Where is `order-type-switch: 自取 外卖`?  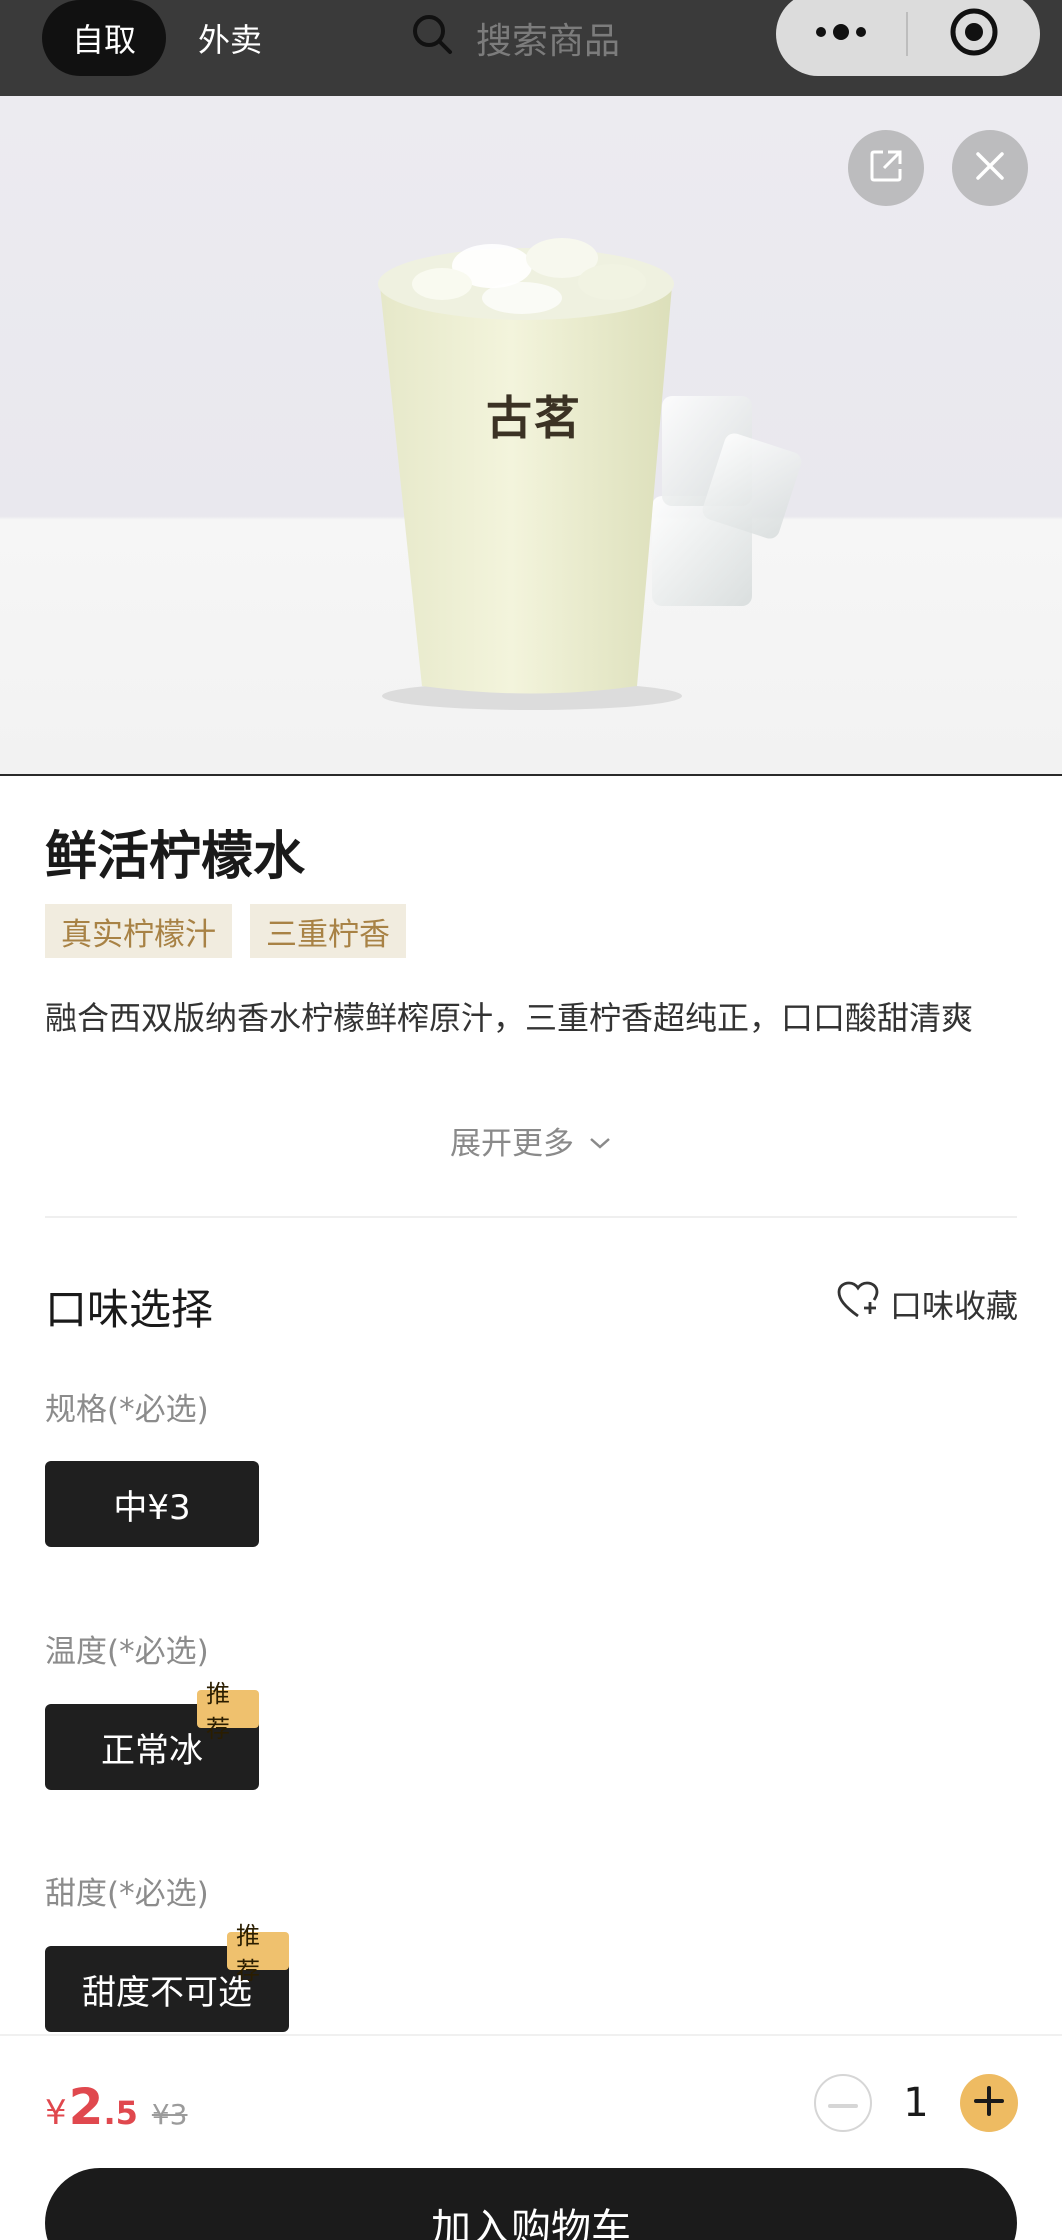 order-type-switch: 自取 外卖 is located at coordinates (152, 38).